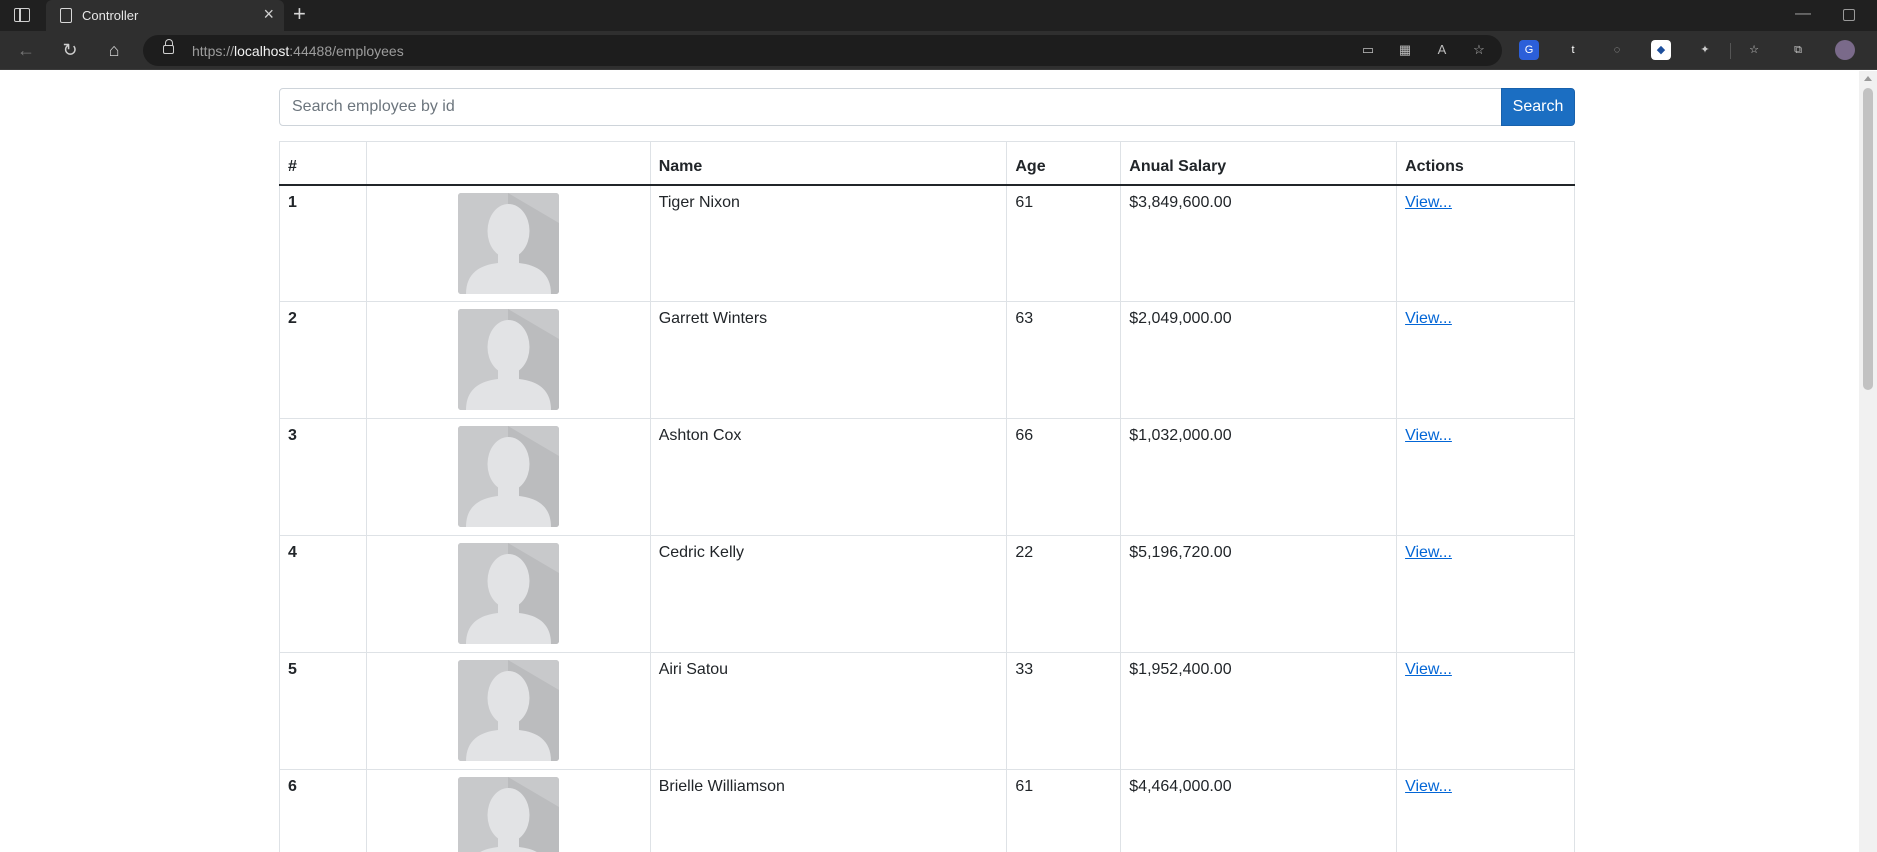 This screenshot has width=1877, height=852. I want to click on tab-title: Controller, so click(110, 15).